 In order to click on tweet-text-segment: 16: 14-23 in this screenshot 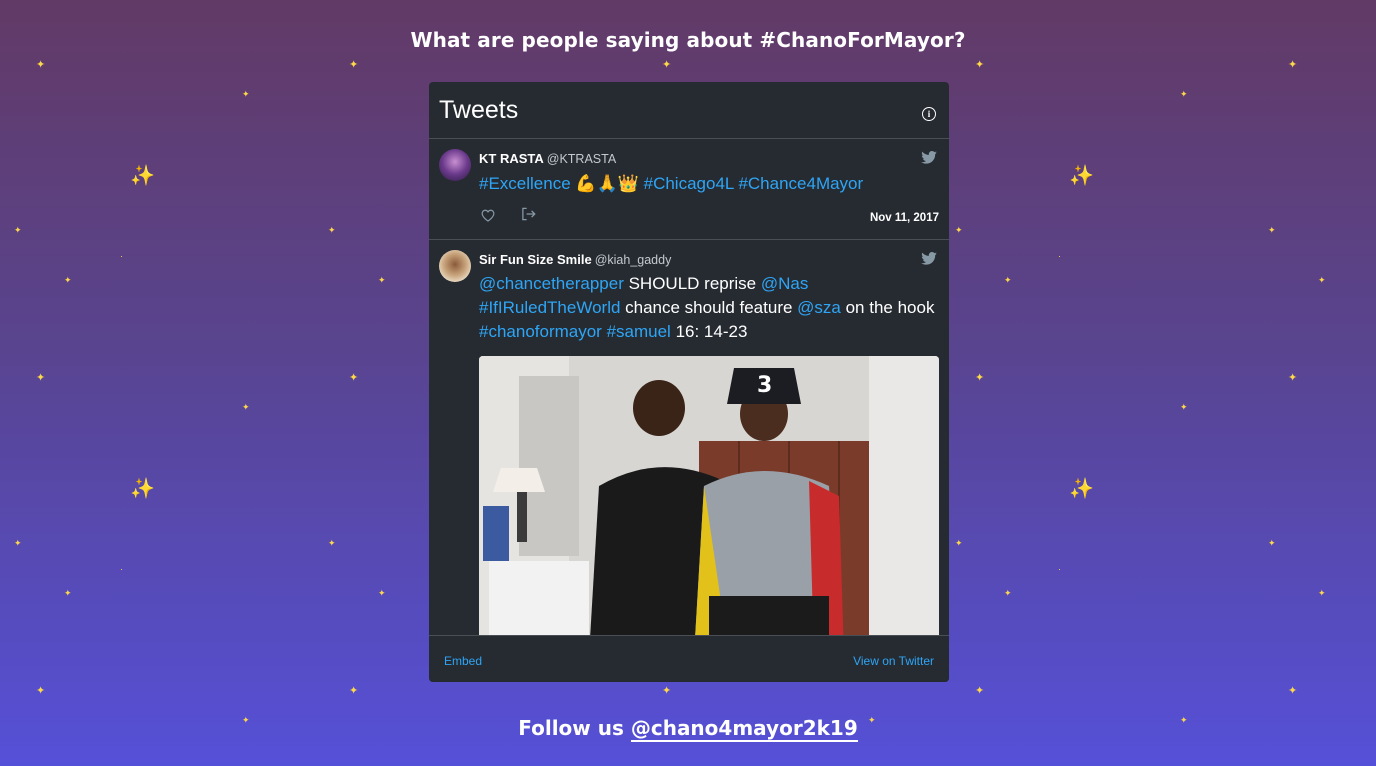, I will do `click(709, 331)`.